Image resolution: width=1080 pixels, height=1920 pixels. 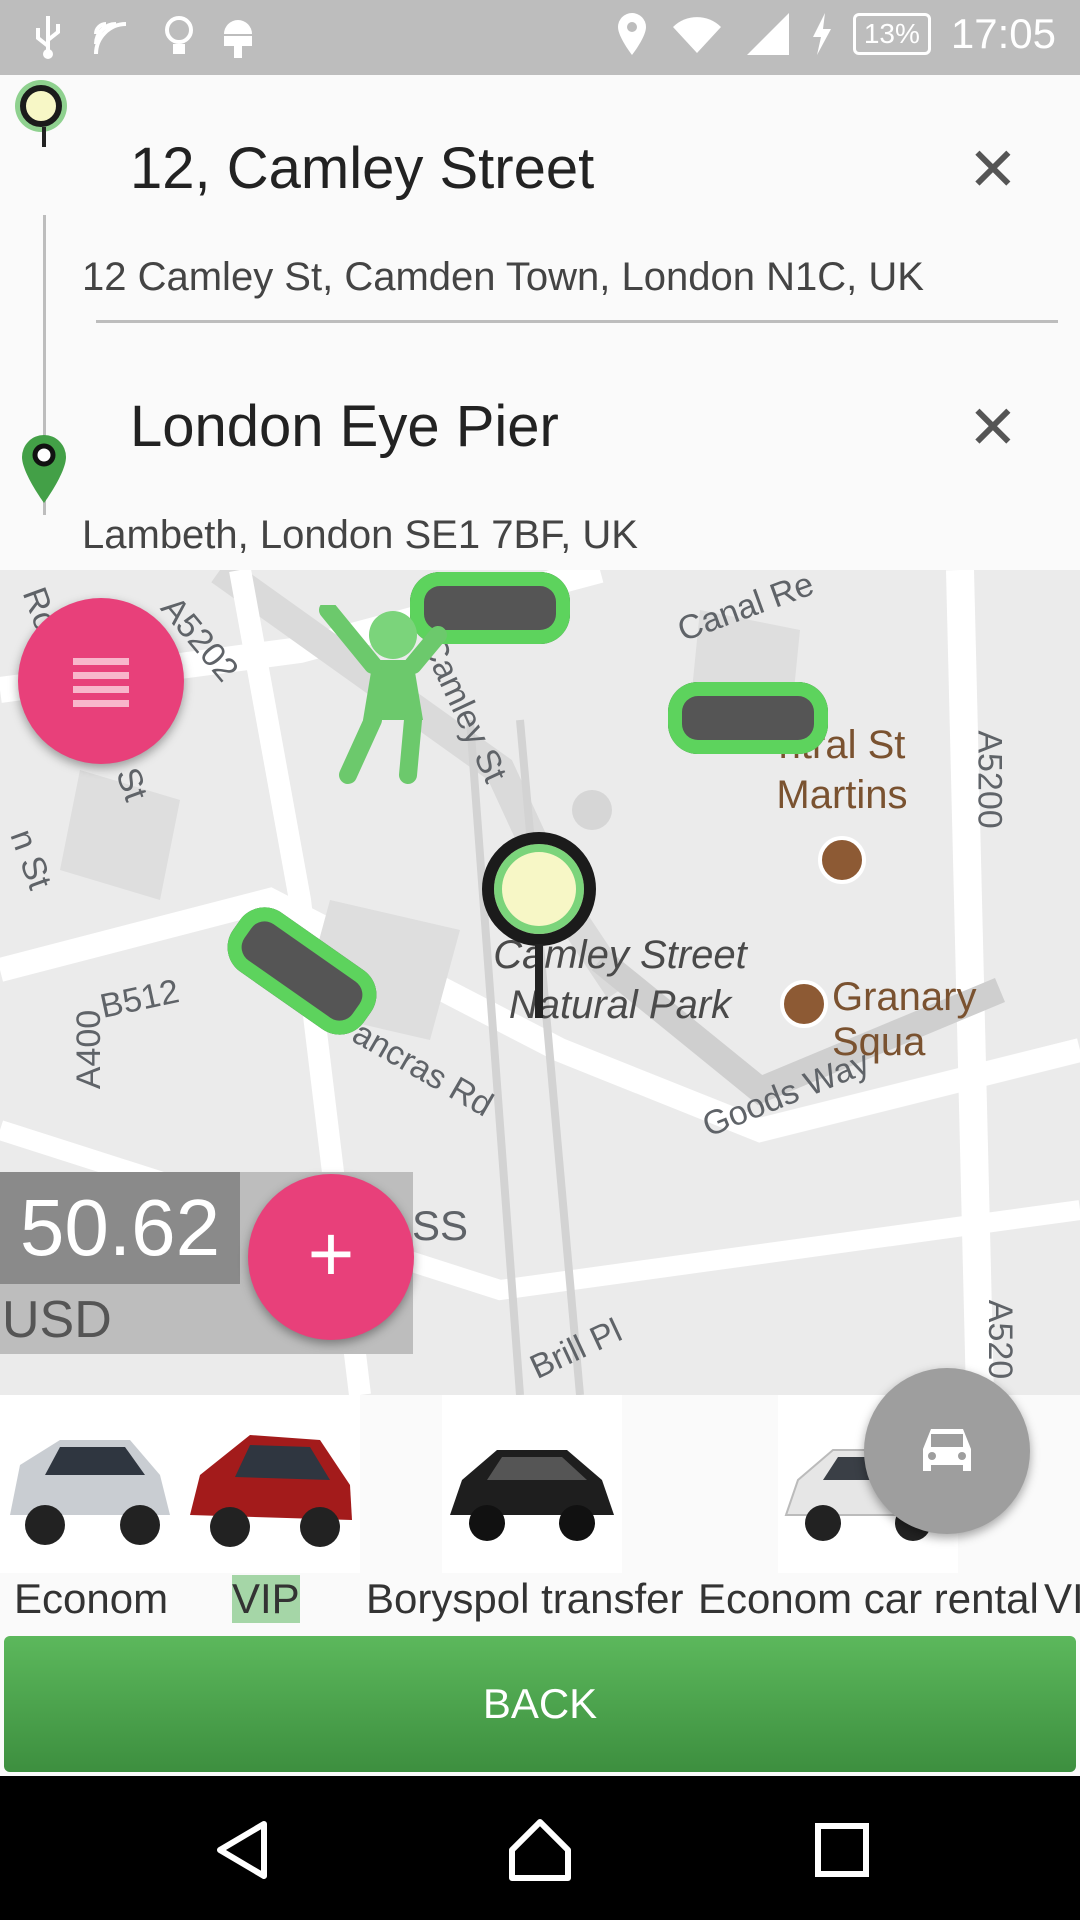 What do you see at coordinates (270, 1484) in the screenshot?
I see `car-image-red` at bounding box center [270, 1484].